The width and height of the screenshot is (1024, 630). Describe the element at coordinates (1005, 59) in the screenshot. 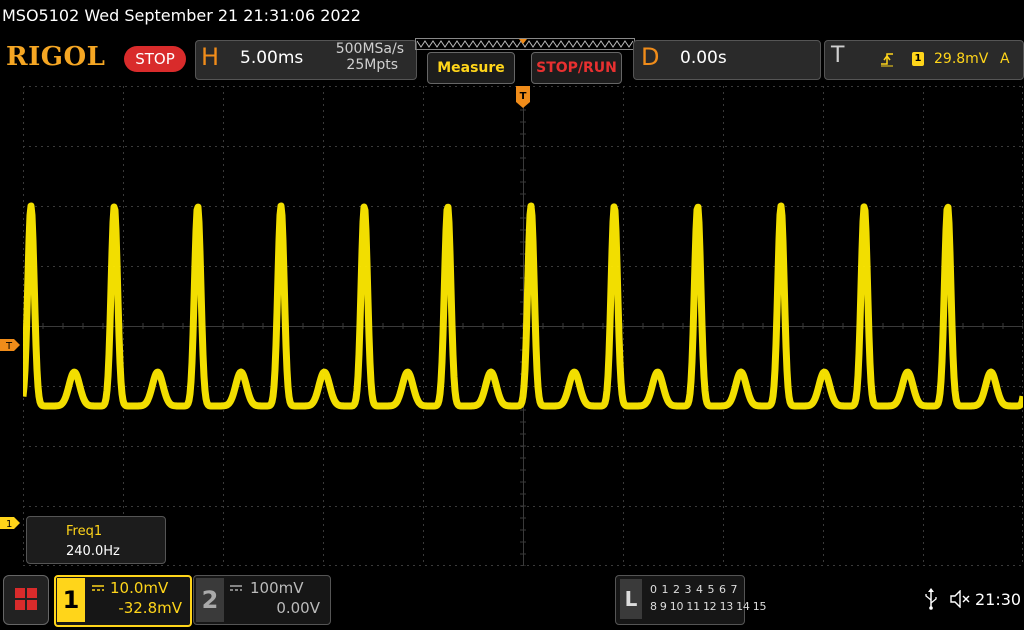

I see `trigger-mode: A` at that location.